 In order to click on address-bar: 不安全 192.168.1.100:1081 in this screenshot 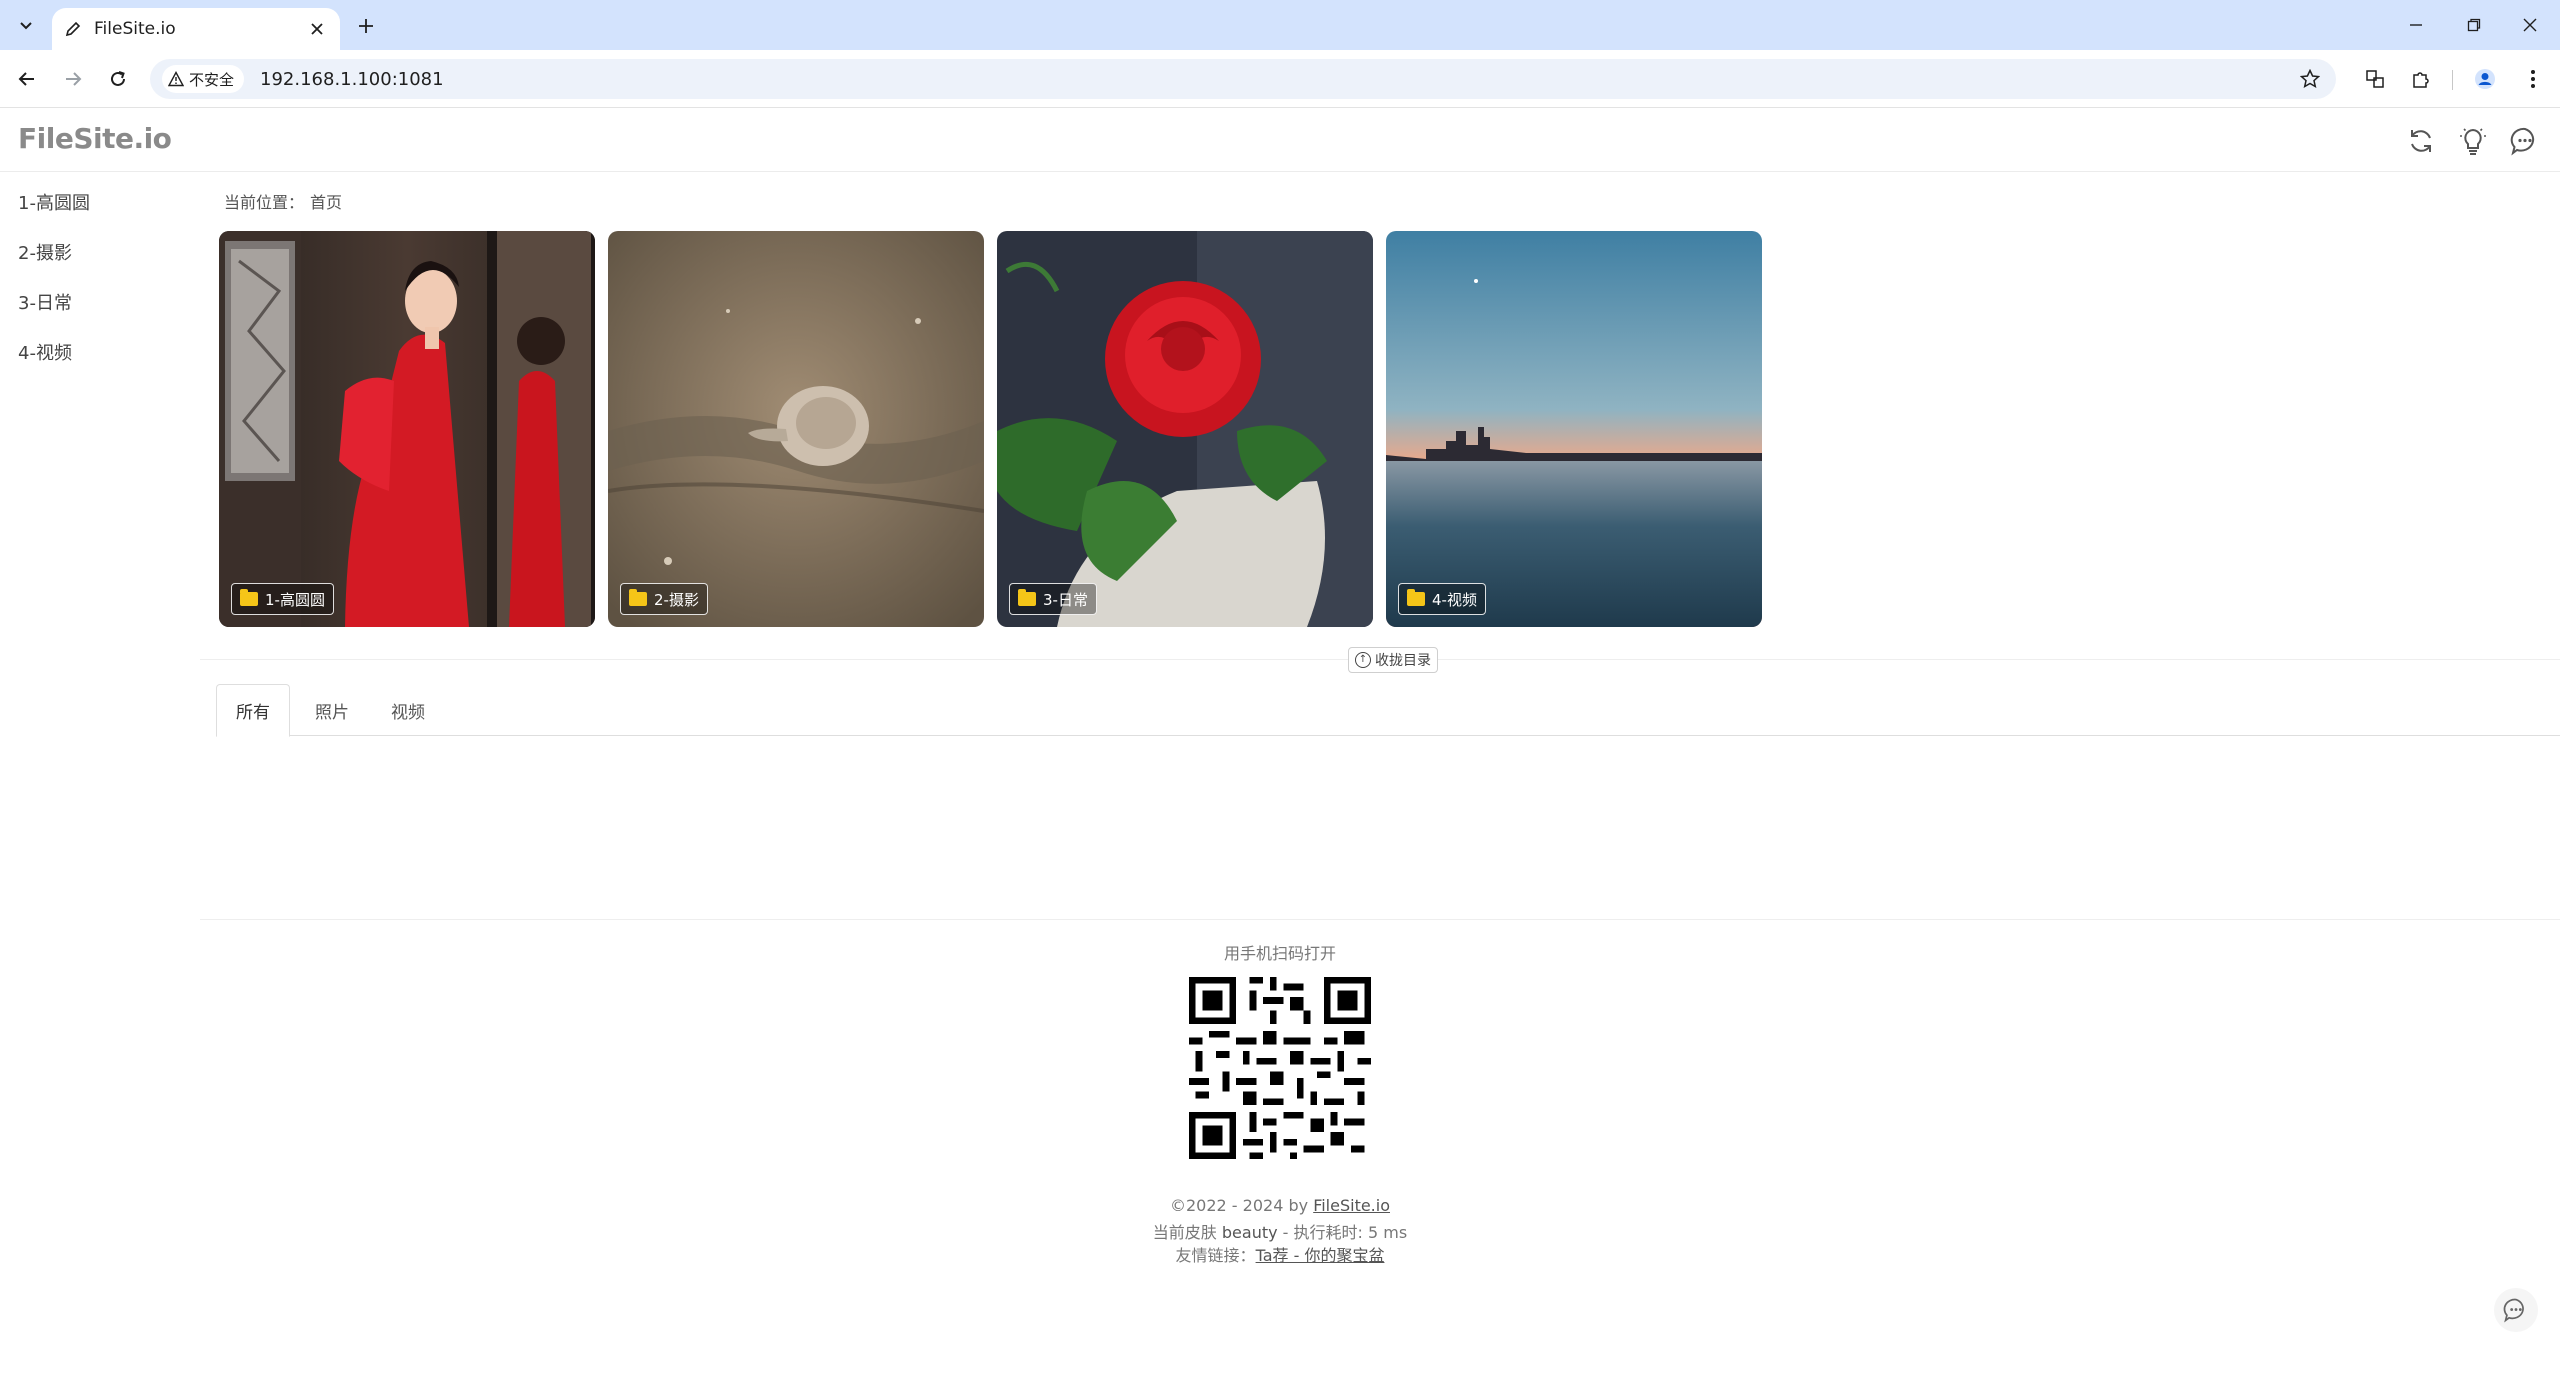, I will do `click(1243, 79)`.